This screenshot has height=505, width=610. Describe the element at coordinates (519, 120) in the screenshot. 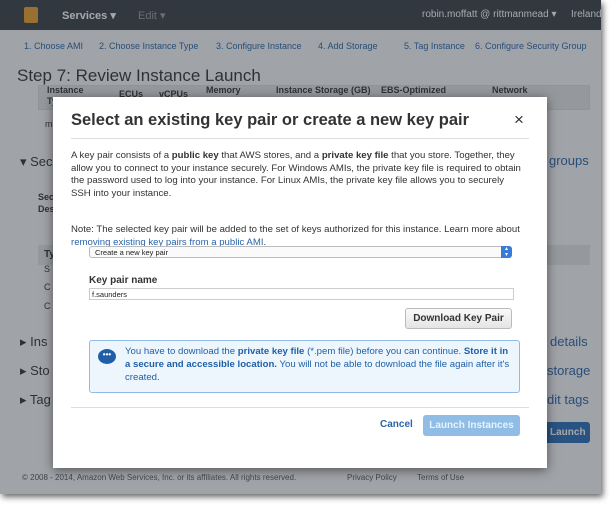

I see `close-icon: ×` at that location.